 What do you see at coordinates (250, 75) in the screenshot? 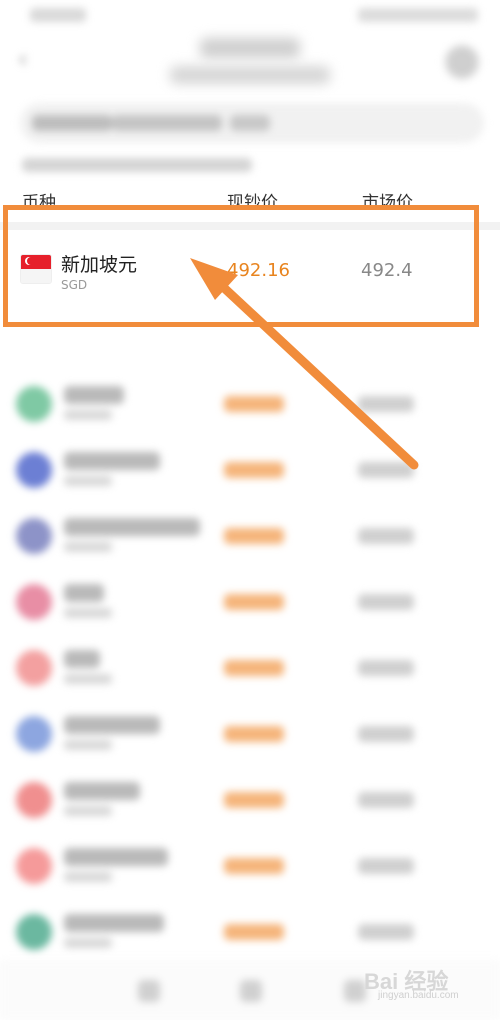
I see `nav-subtitle` at bounding box center [250, 75].